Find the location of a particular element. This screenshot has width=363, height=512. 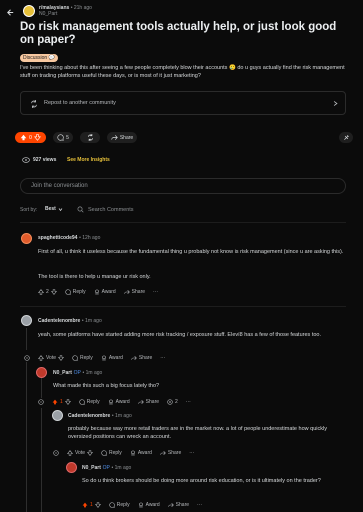

chevron-down-icon is located at coordinates (60, 209).